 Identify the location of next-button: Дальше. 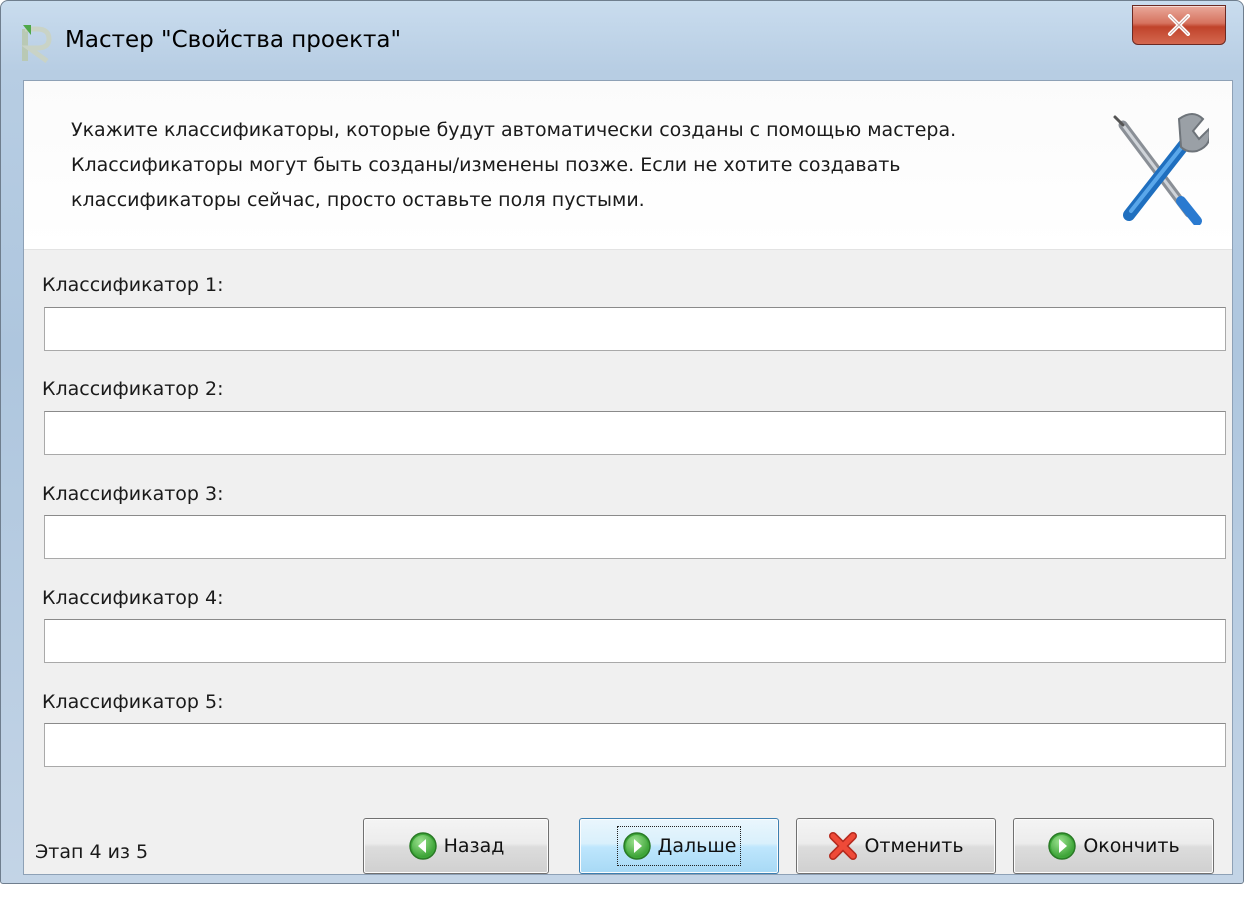
(679, 846).